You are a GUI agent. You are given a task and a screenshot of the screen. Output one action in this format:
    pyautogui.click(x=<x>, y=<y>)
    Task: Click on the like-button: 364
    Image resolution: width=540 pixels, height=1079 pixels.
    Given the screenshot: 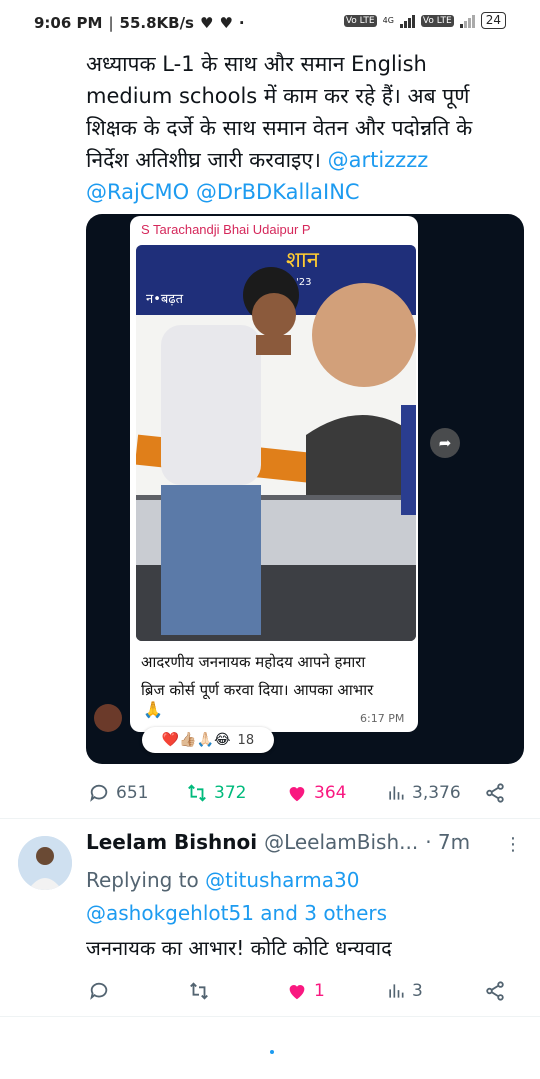 What is the action you would take?
    pyautogui.click(x=316, y=793)
    